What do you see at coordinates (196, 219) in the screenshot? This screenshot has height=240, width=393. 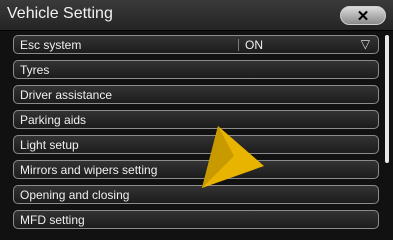 I see `menu-item-mfd-setting: MFD setting` at bounding box center [196, 219].